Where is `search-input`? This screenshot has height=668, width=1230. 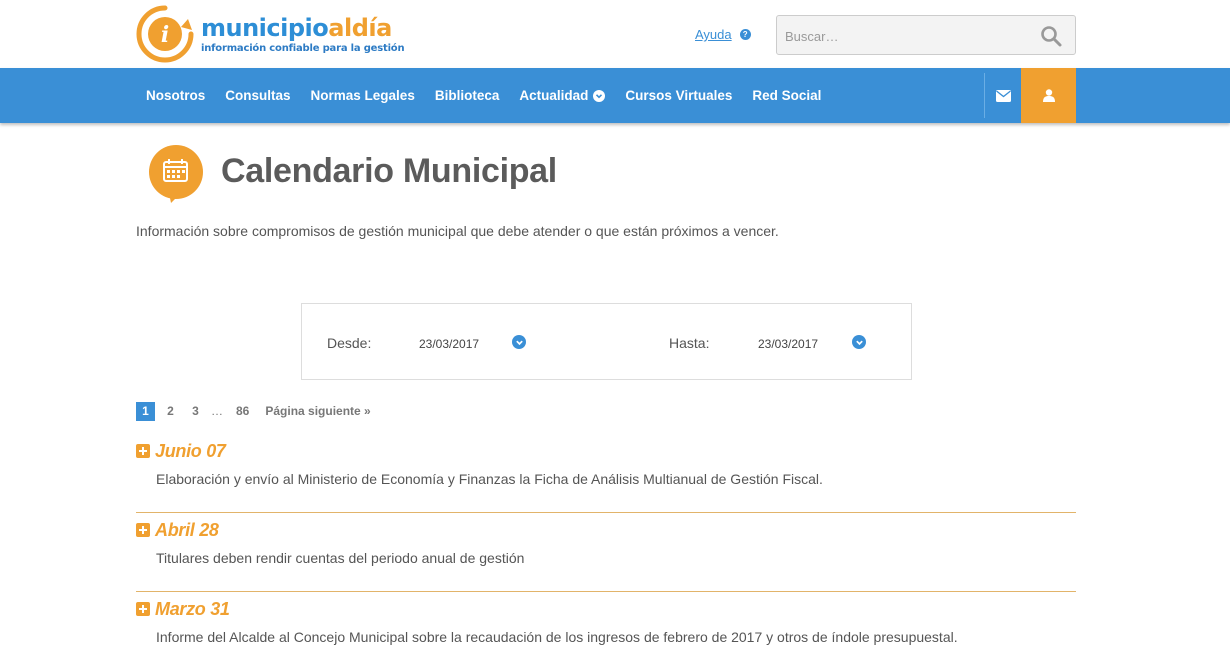
search-input is located at coordinates (905, 36).